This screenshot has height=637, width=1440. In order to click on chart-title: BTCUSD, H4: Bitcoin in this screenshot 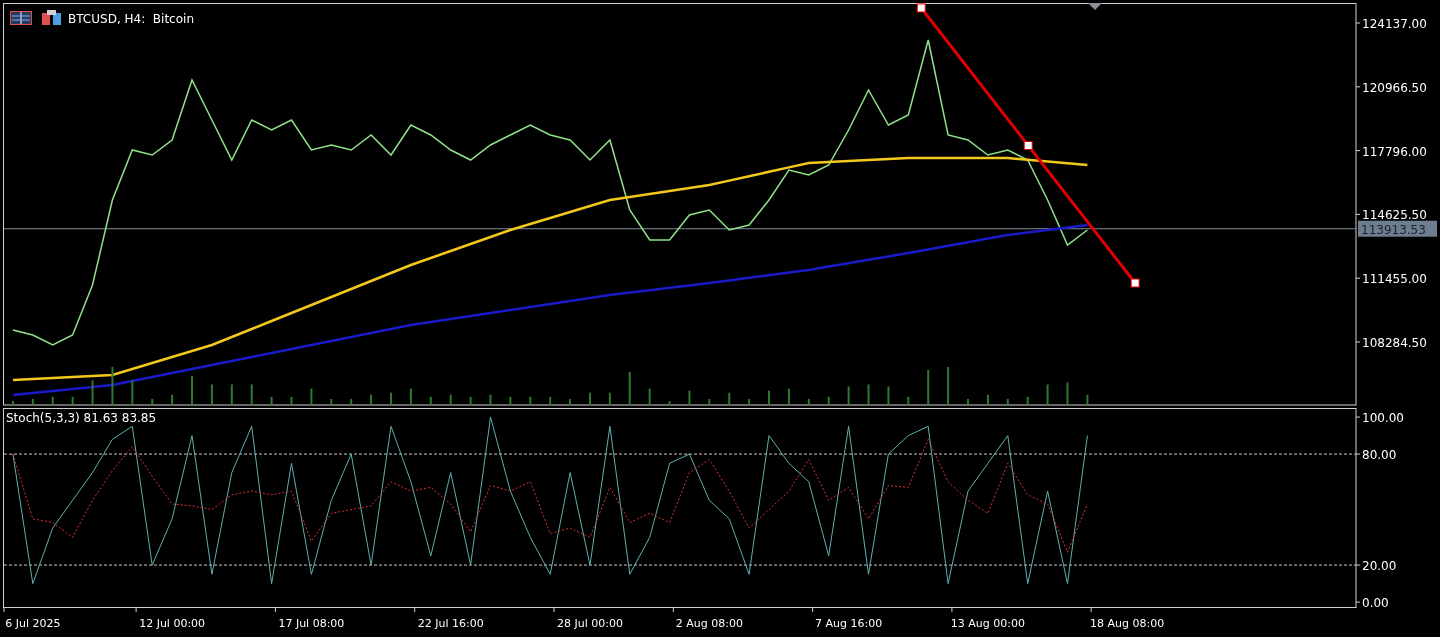, I will do `click(131, 19)`.